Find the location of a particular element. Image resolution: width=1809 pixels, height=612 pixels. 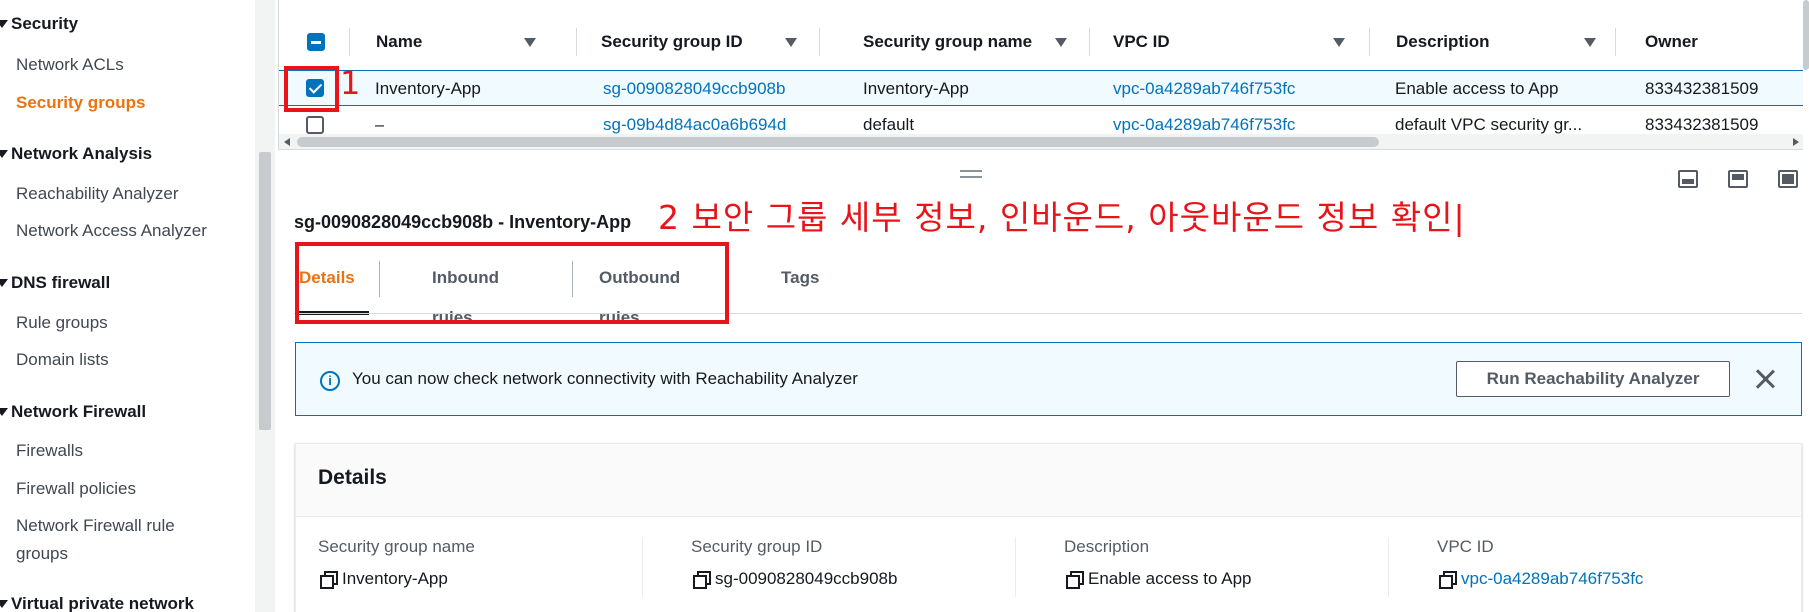

sidebar-section-vpn: Virtual private network is located at coordinates (97, 603).